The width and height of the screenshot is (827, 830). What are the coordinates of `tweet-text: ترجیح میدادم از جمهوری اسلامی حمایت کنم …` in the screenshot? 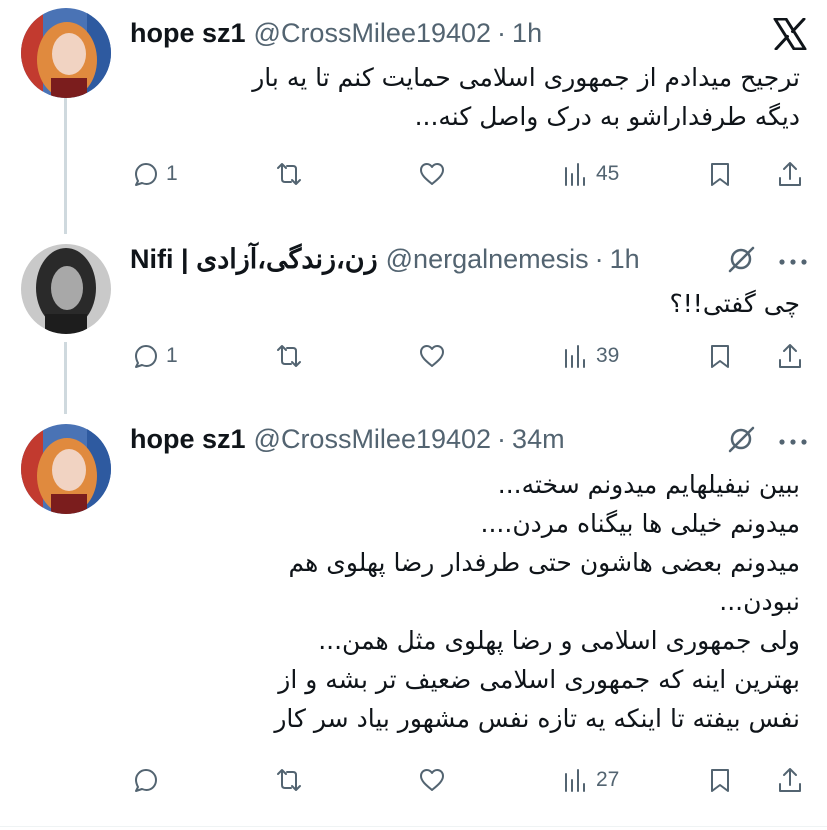 It's located at (465, 97).